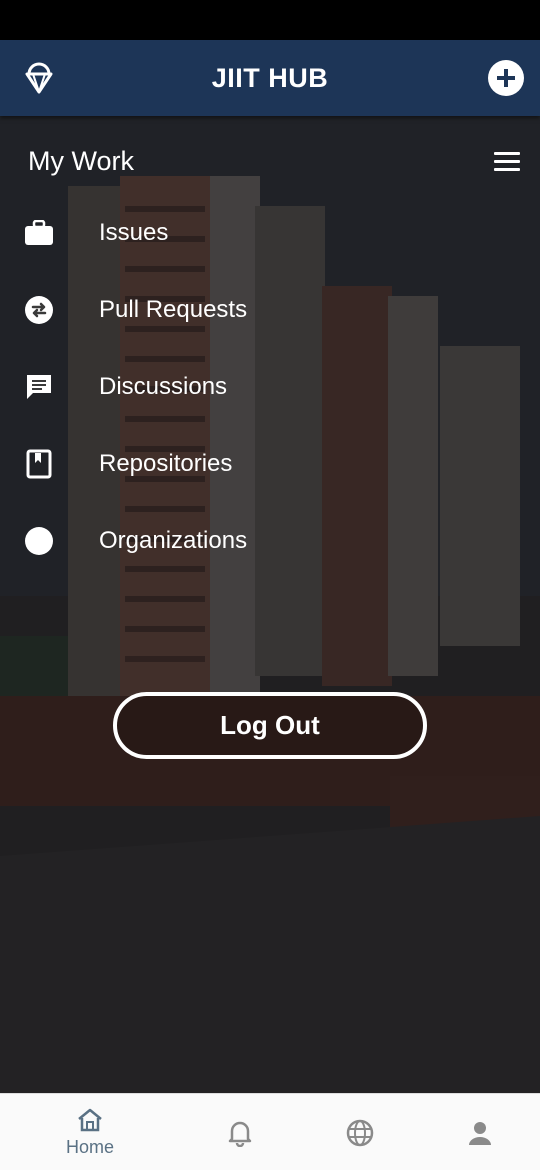 The height and width of the screenshot is (1170, 540). I want to click on nav-item-repositories: Repositories, so click(270, 464).